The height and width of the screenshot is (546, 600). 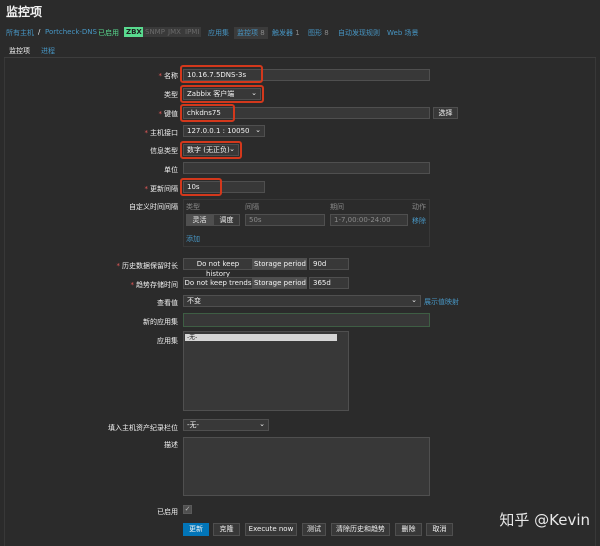 I want to click on trends-label-text: 趋势存储时间, so click(x=157, y=285).